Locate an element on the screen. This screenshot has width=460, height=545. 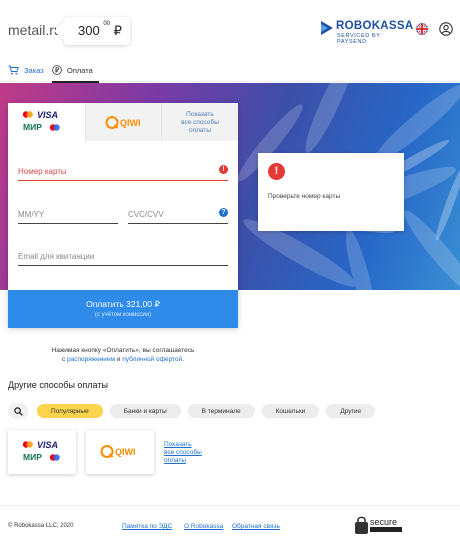
brand-name: ROBOKASSA is located at coordinates (375, 26).